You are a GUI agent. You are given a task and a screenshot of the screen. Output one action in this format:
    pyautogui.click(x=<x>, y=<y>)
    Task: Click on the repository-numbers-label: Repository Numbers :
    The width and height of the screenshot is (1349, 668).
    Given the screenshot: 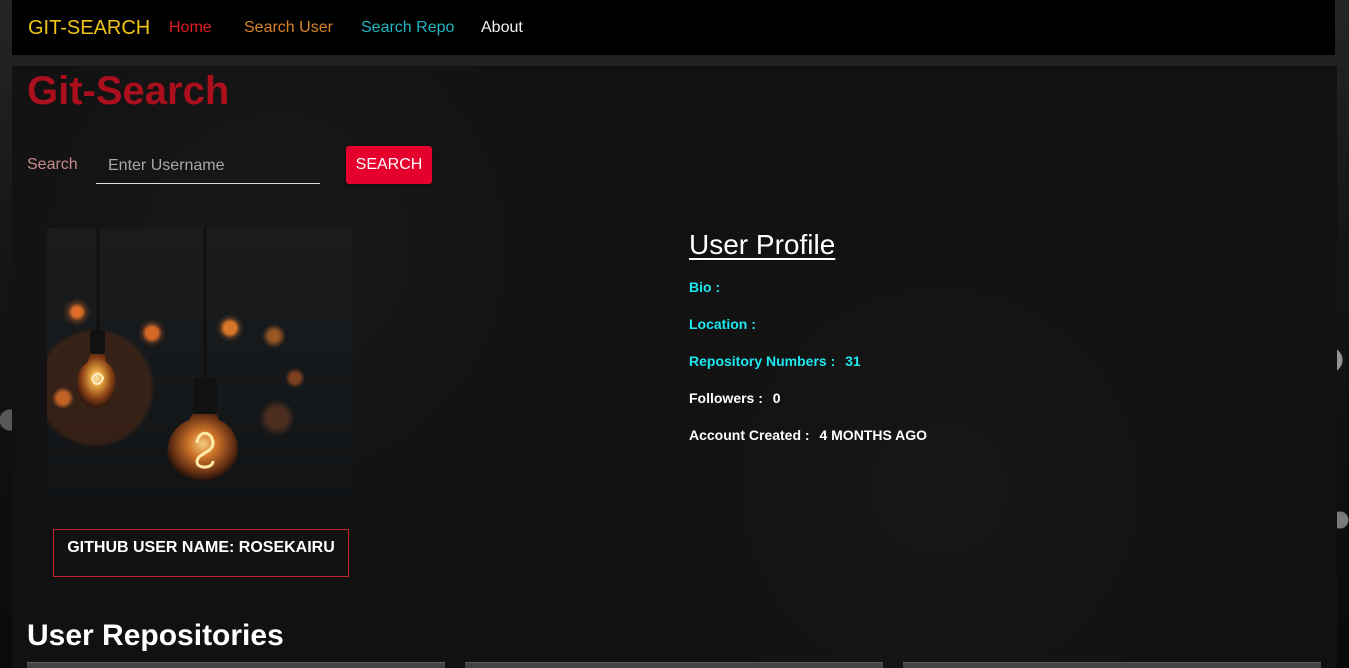 What is the action you would take?
    pyautogui.click(x=762, y=361)
    